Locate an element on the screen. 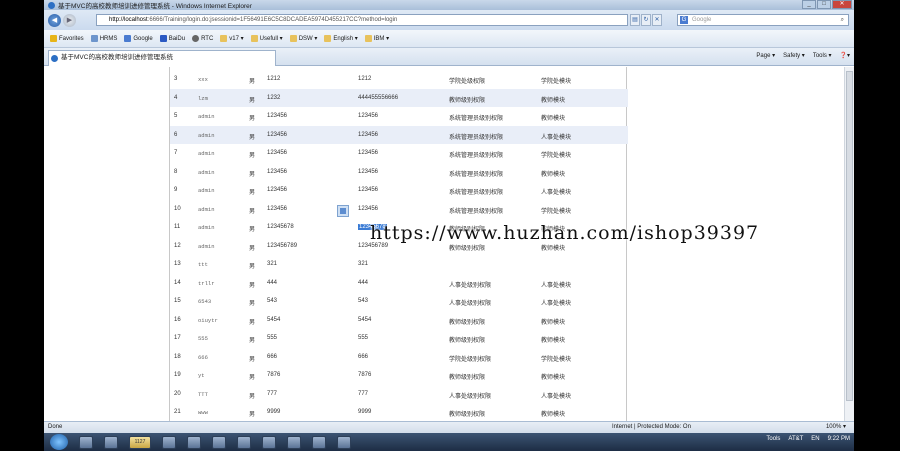 This screenshot has height=451, width=900. forward-button: ▶ is located at coordinates (69, 20).